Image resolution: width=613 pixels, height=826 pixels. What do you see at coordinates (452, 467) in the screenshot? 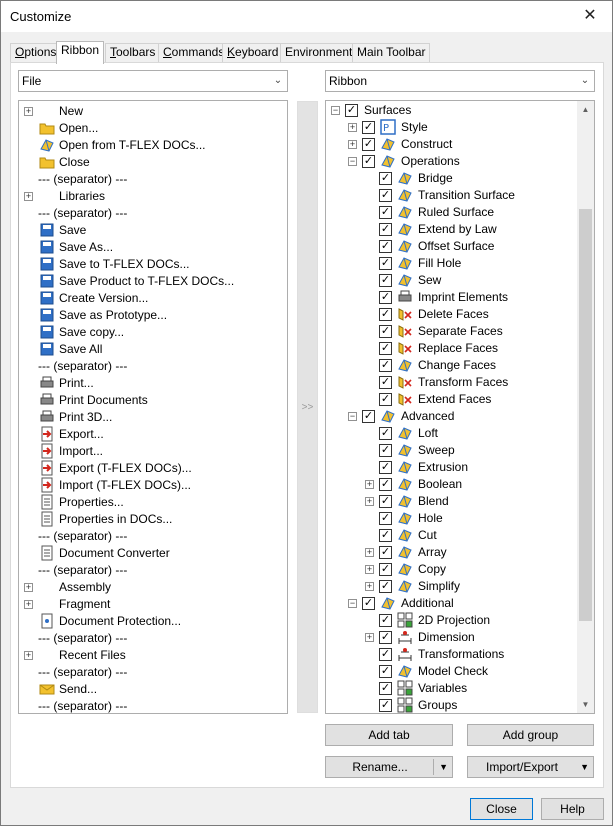
I see `tree-item: ✓ Extrusion` at bounding box center [452, 467].